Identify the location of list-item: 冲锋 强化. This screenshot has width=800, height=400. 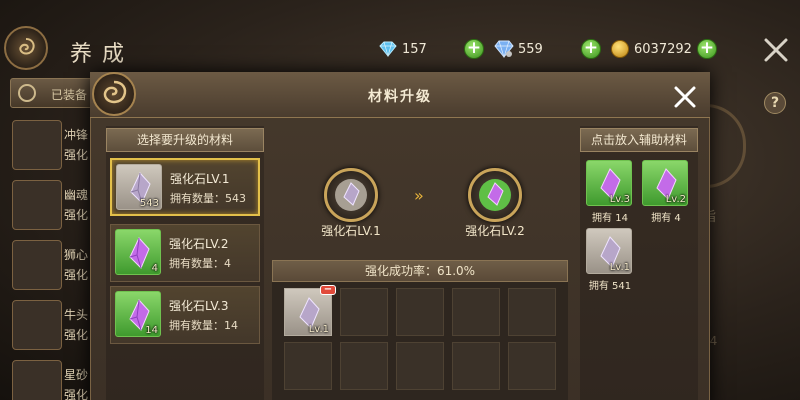
(53, 145).